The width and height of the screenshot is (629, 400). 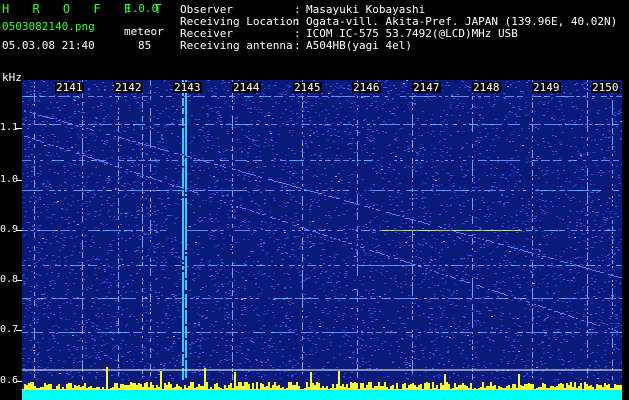 I want to click on time-label: 2146, so click(x=366, y=87).